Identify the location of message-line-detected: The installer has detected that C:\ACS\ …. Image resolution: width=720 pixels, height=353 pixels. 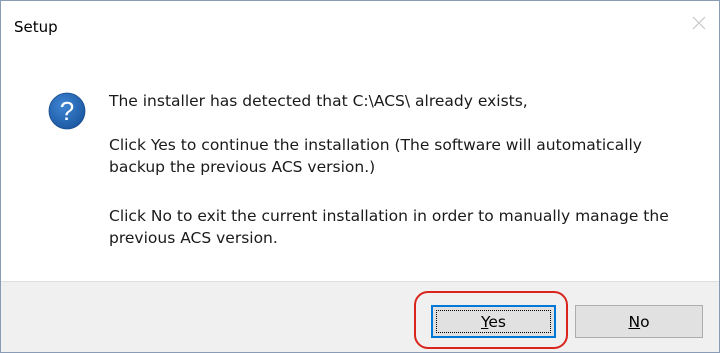
(318, 101).